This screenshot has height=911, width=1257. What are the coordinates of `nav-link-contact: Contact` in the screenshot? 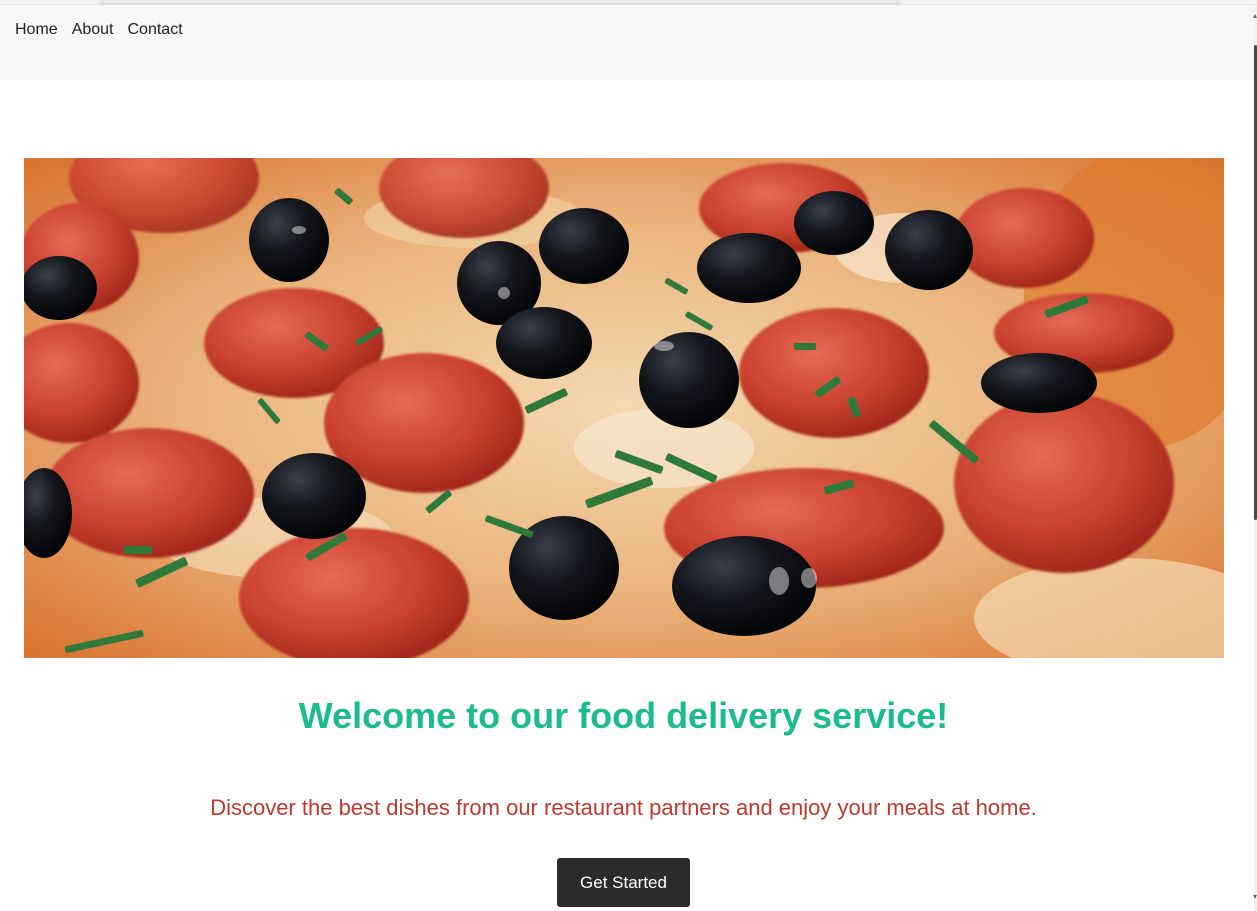 It's located at (155, 29).